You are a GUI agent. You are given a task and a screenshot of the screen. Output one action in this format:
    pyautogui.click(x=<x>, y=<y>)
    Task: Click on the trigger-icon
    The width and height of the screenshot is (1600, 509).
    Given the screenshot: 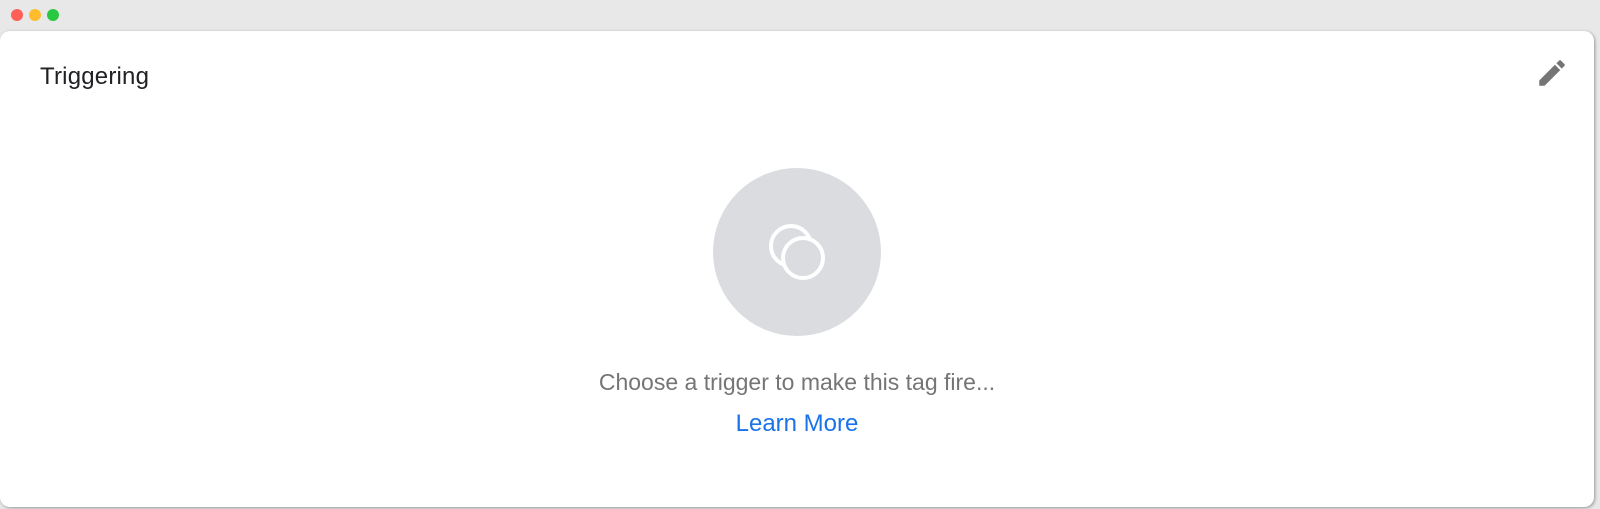 What is the action you would take?
    pyautogui.click(x=797, y=252)
    